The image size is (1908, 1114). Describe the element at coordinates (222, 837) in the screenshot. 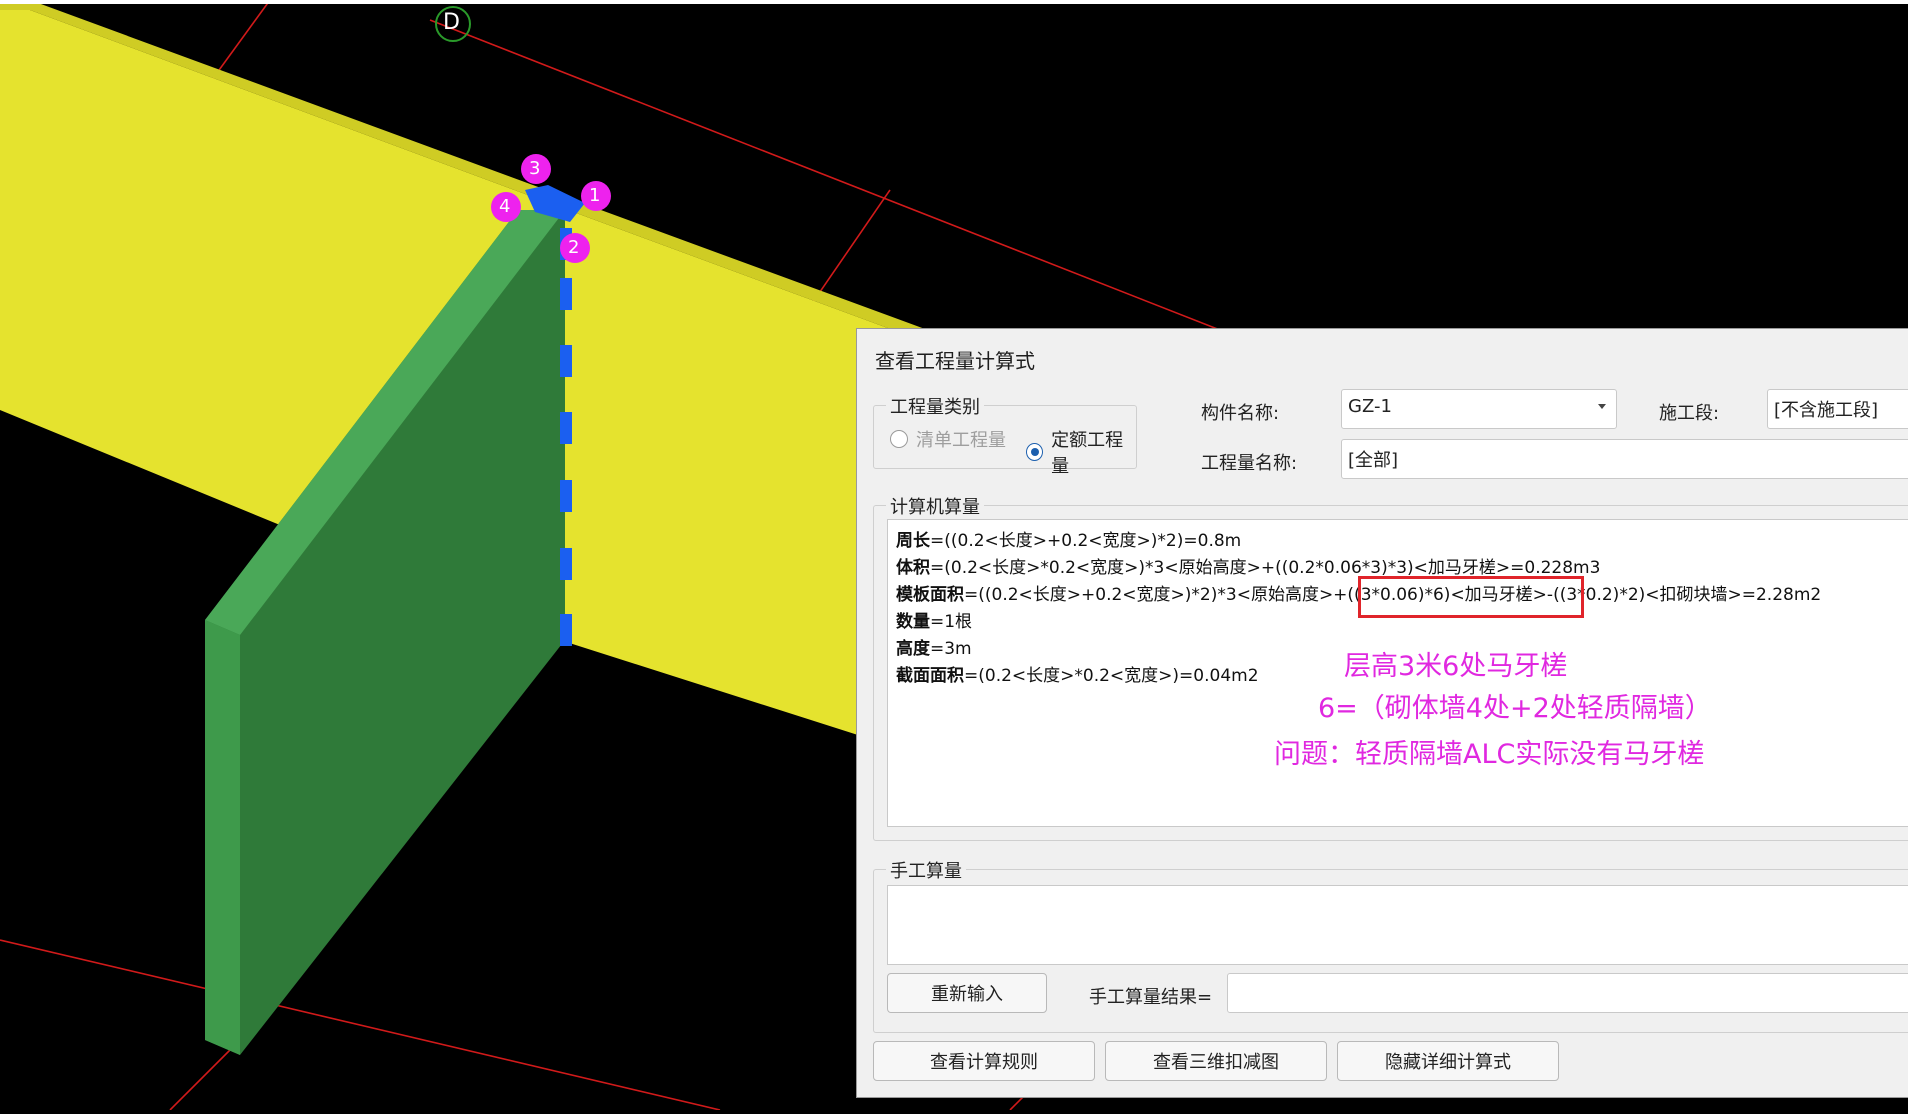

I see `green-wall-end` at that location.